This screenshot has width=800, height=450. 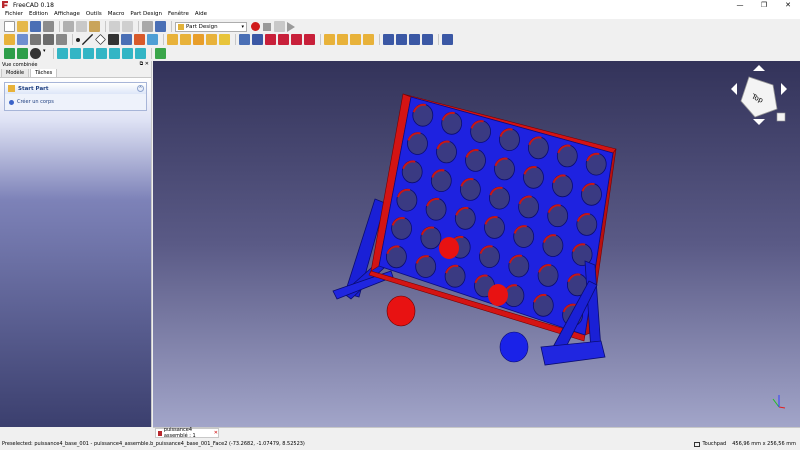 I want to click on polar-pattern-icon, so click(x=355, y=39).